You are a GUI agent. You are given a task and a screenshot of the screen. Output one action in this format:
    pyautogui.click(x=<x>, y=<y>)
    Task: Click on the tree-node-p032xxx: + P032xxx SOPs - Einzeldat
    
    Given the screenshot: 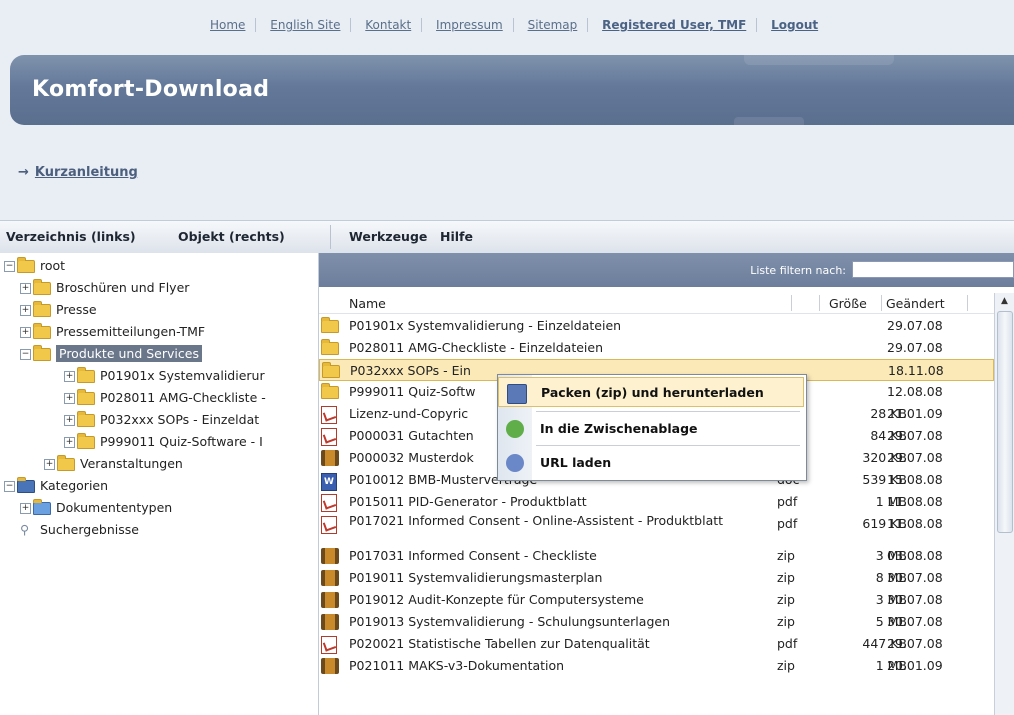 What is the action you would take?
    pyautogui.click(x=161, y=420)
    